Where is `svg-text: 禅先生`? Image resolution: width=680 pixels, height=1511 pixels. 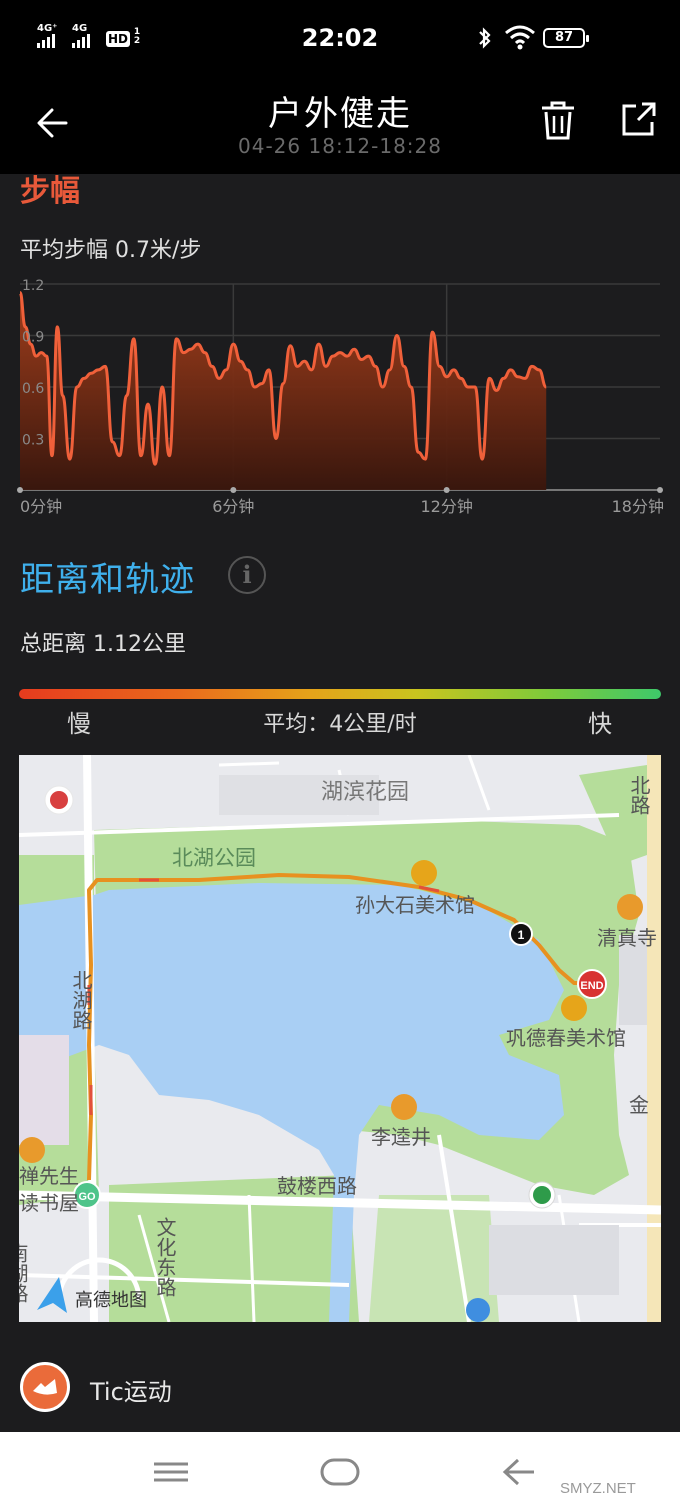
svg-text: 禅先生 is located at coordinates (49, 1176).